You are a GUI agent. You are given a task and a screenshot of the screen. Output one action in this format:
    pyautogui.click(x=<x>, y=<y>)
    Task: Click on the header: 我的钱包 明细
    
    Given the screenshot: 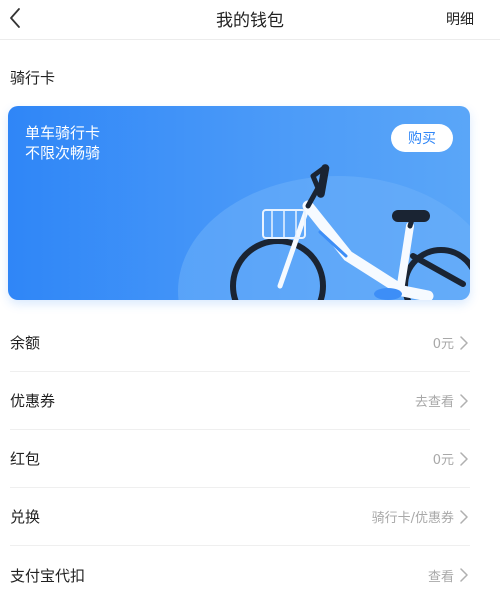 What is the action you would take?
    pyautogui.click(x=250, y=20)
    